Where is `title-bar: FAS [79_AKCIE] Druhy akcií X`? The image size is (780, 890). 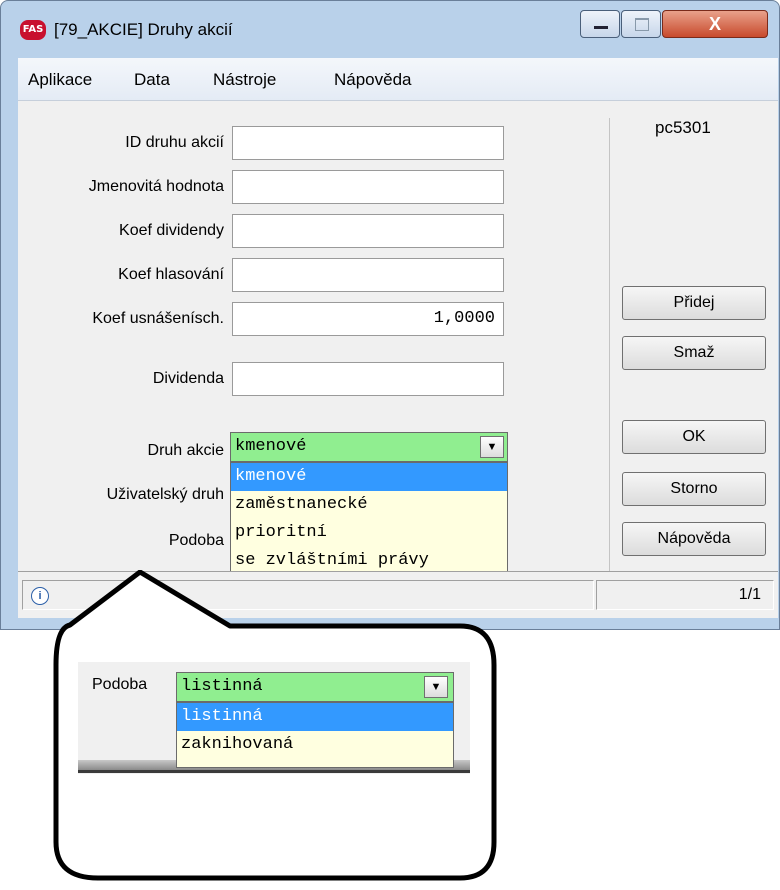 title-bar: FAS [79_AKCIE] Druhy akcií X is located at coordinates (390, 29).